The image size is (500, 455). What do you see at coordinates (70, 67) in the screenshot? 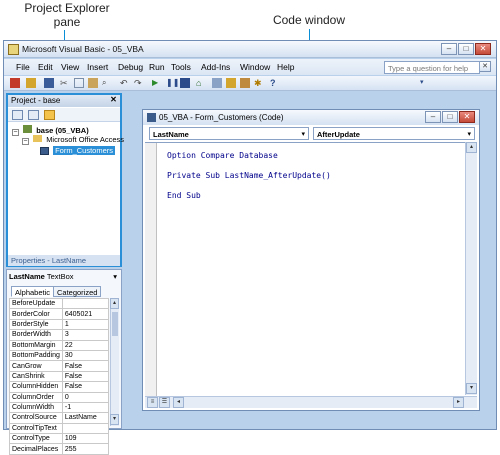
I see `menu-view: View` at bounding box center [70, 67].